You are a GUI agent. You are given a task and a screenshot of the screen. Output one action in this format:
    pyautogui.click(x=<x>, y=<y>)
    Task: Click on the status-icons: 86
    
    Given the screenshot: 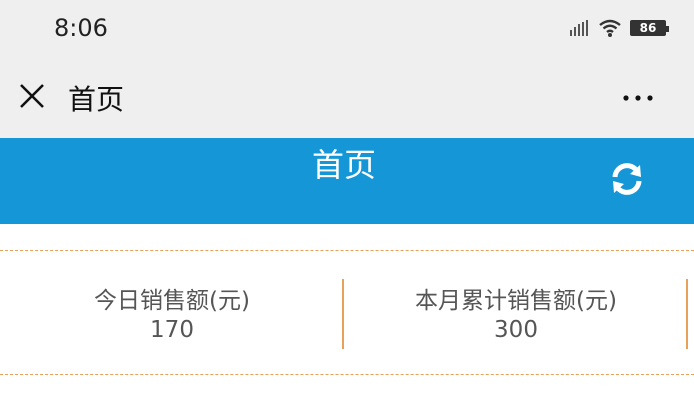 What is the action you would take?
    pyautogui.click(x=619, y=28)
    